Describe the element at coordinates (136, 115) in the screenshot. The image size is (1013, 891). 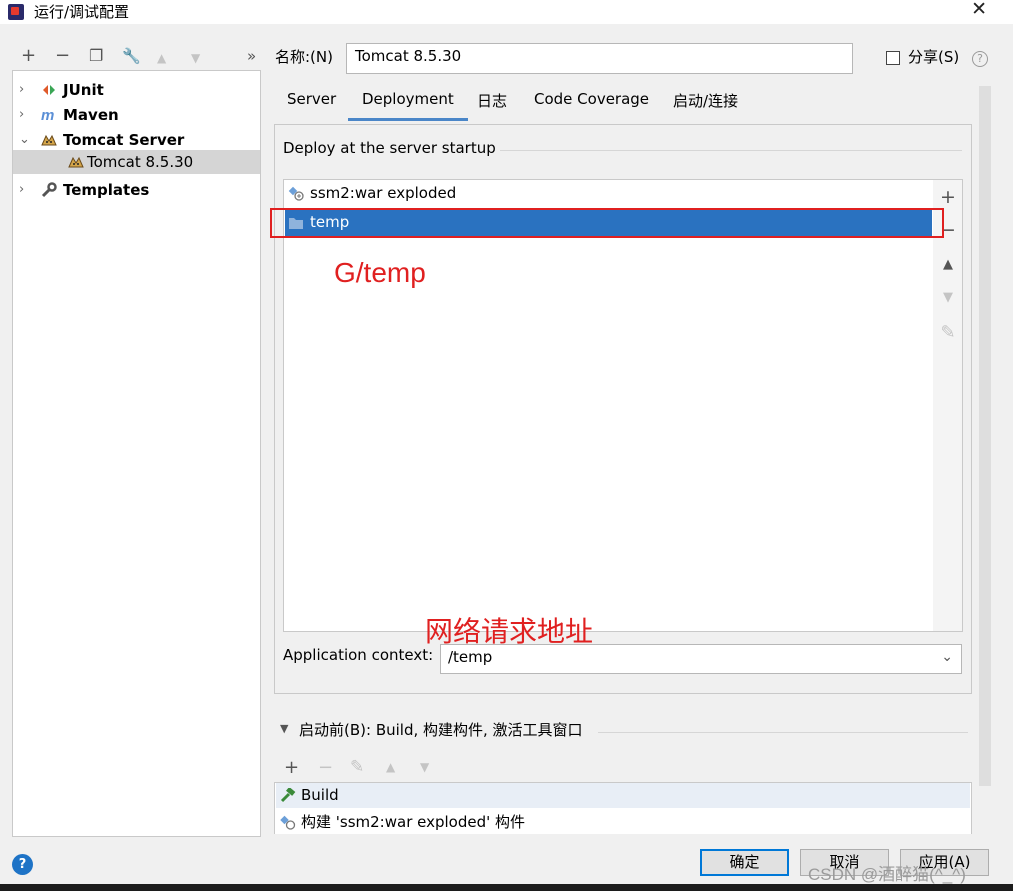
I see `tree-item-maven: › m Maven` at that location.